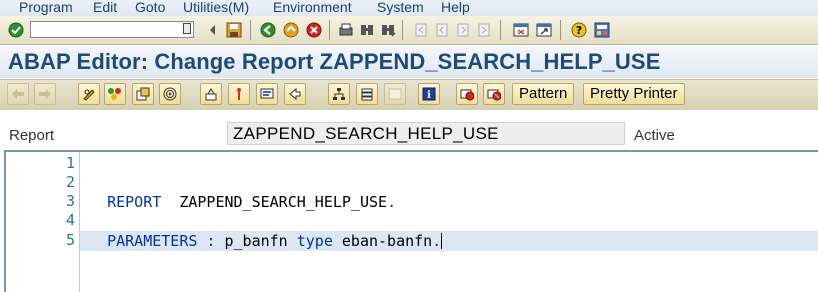 This screenshot has width=818, height=292. I want to click on type-reference: eban-banfn, so click(387, 241).